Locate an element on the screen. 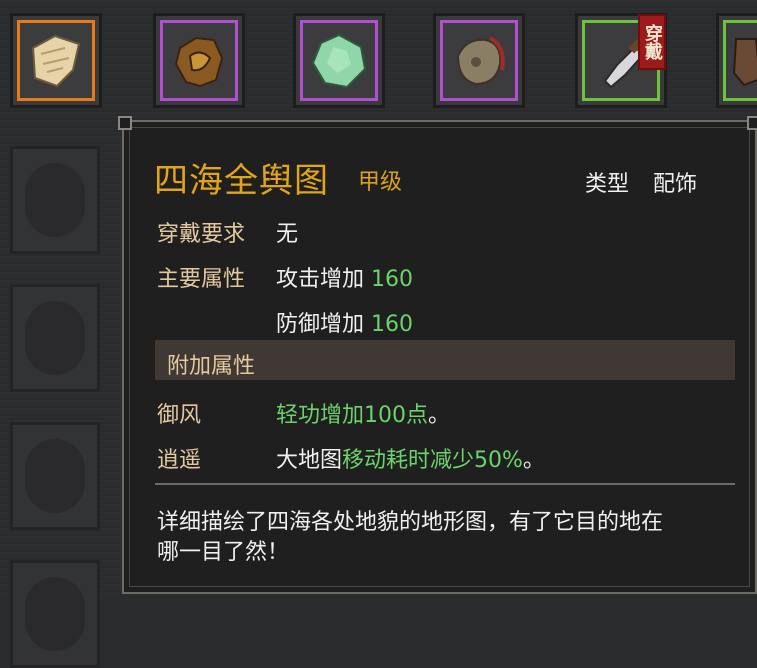 The image size is (757, 668). item-description: 详细描绘了四海各处地貌的地形图，有了它目的地在 哪一目了然！ is located at coordinates (437, 538).